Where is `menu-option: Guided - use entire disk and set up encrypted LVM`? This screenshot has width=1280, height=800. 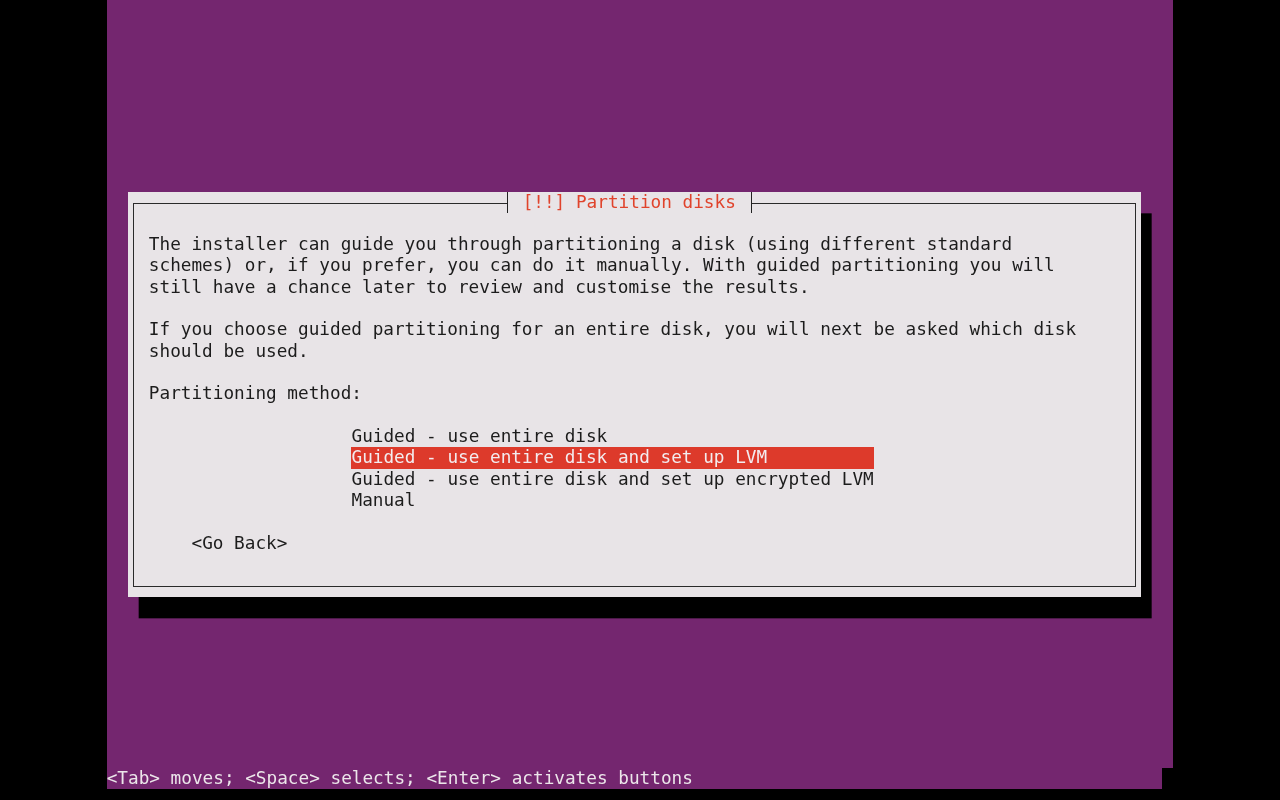 menu-option: Guided - use entire disk and set up encrypted LVM is located at coordinates (612, 479).